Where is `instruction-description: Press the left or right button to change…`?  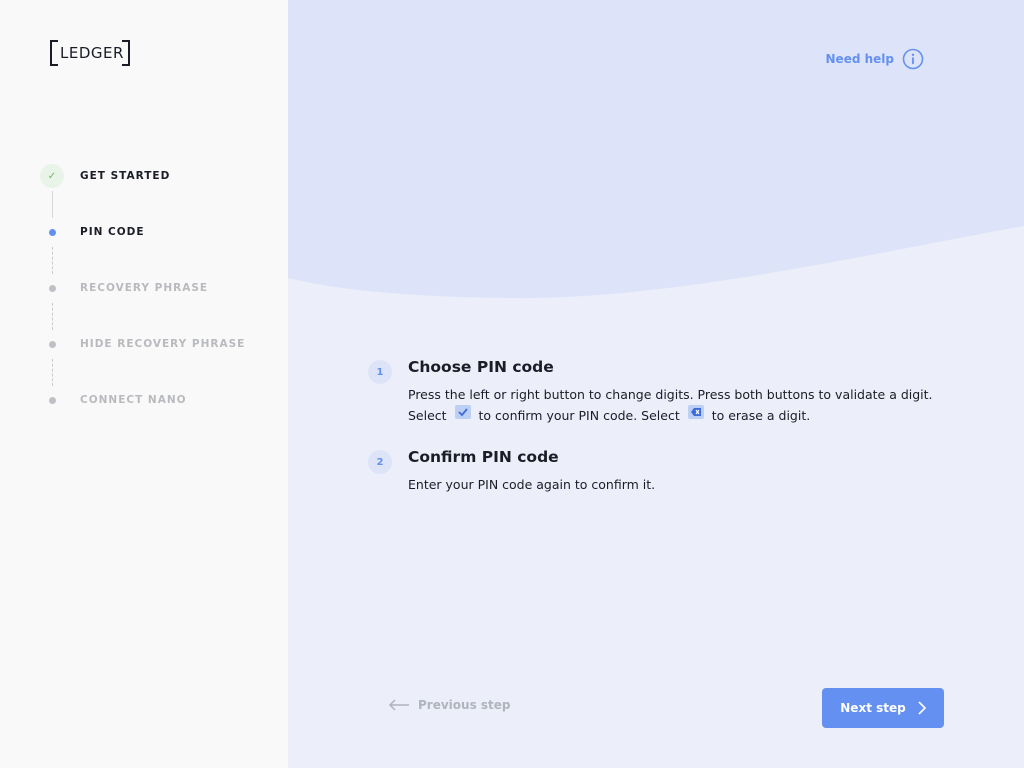 instruction-description: Press the left or right button to change… is located at coordinates (670, 405).